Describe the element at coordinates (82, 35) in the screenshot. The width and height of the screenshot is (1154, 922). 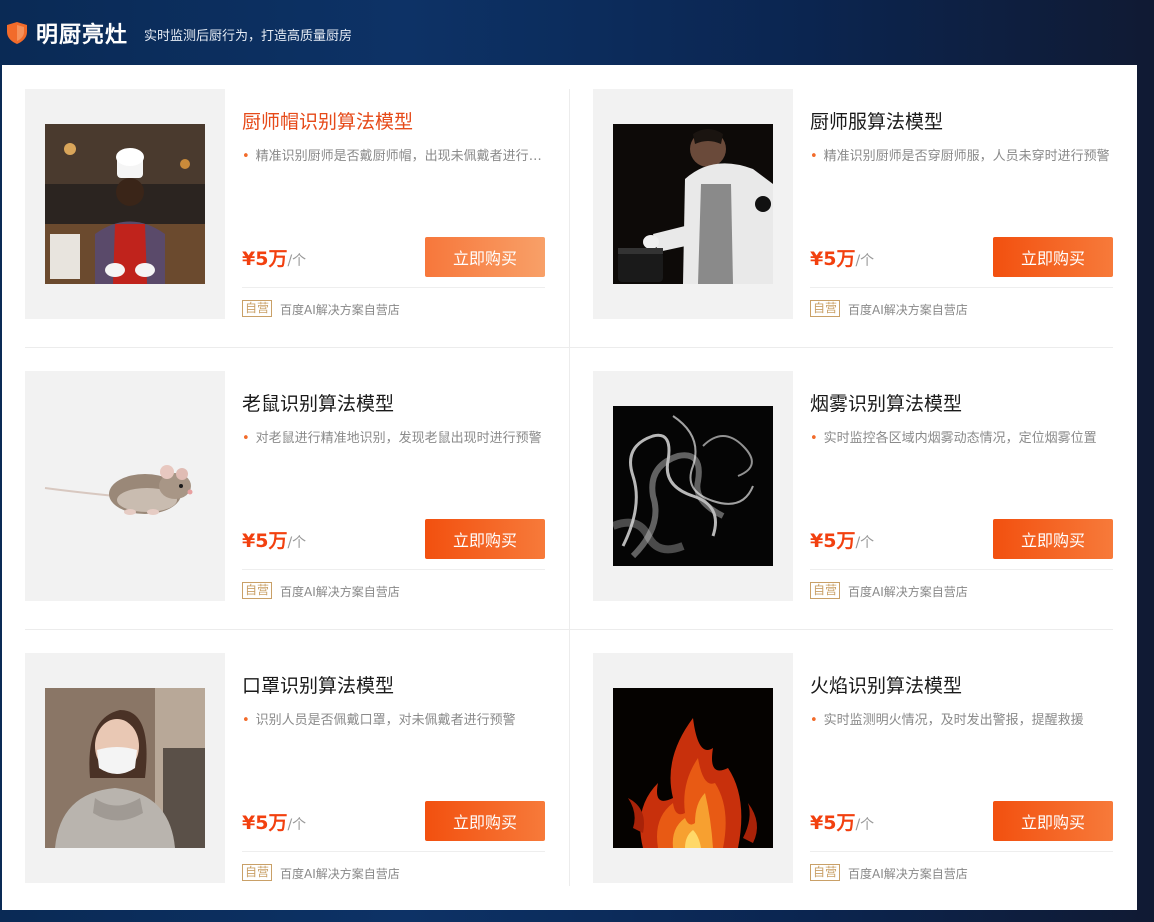
I see `page-title: 明厨亮灶` at that location.